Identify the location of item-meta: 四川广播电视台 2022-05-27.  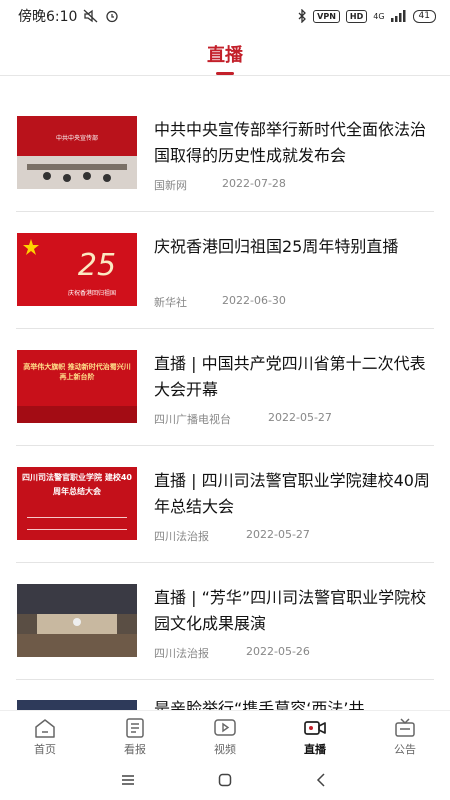
(243, 419).